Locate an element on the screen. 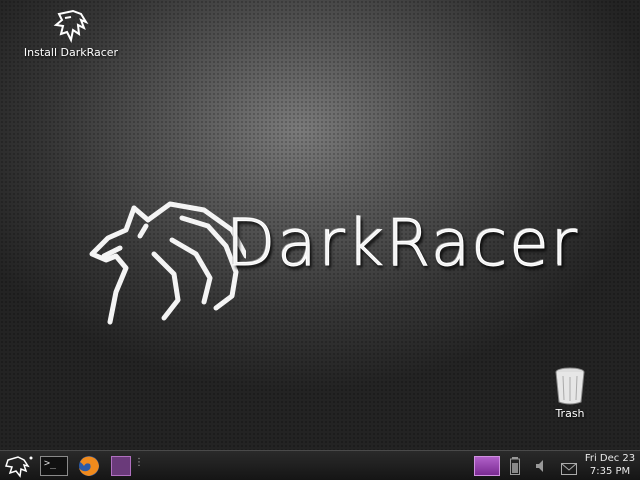  firefox-icon is located at coordinates (89, 466).